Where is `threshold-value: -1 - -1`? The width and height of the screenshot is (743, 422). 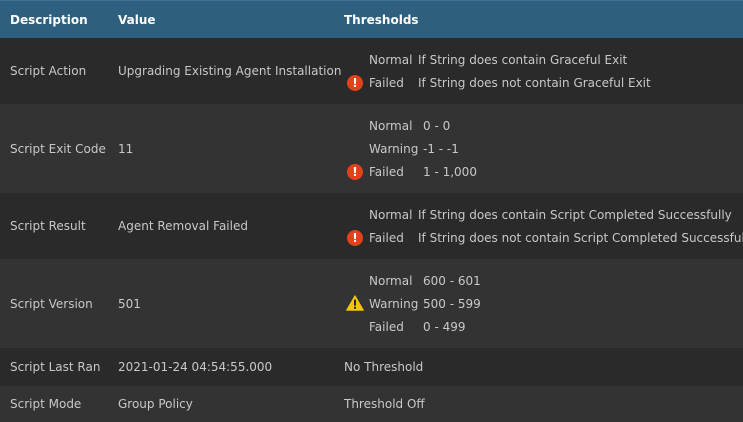
threshold-value: -1 - -1 is located at coordinates (441, 149).